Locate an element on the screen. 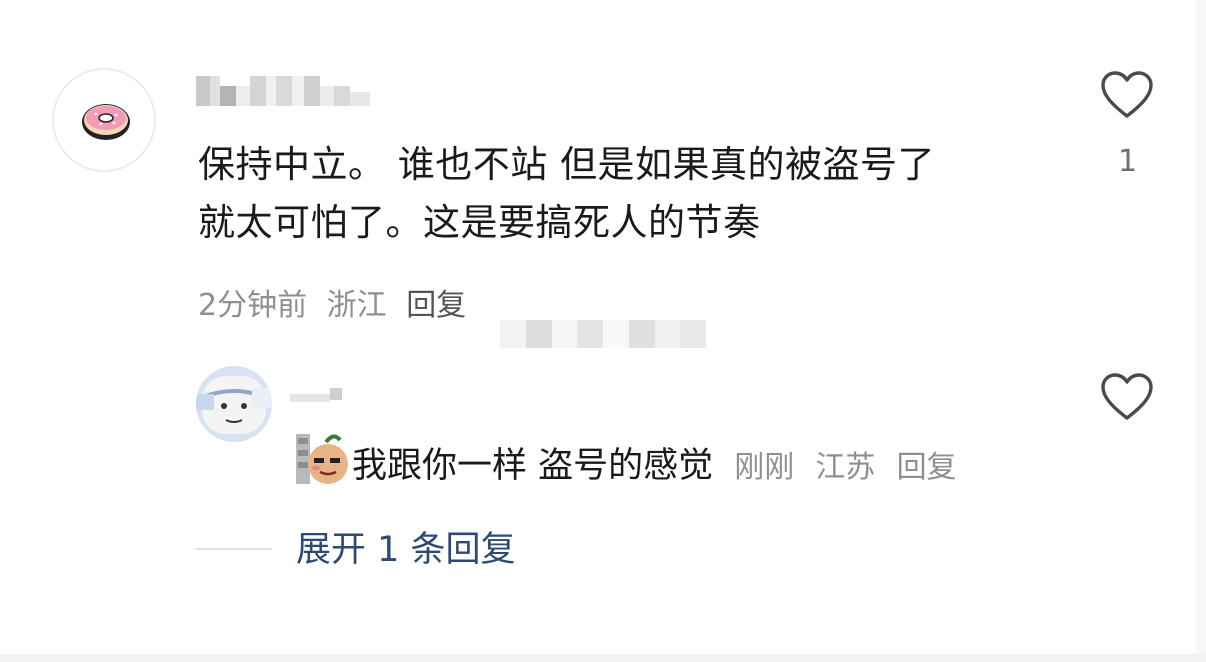  comment-time: 2分钟前 is located at coordinates (253, 305).